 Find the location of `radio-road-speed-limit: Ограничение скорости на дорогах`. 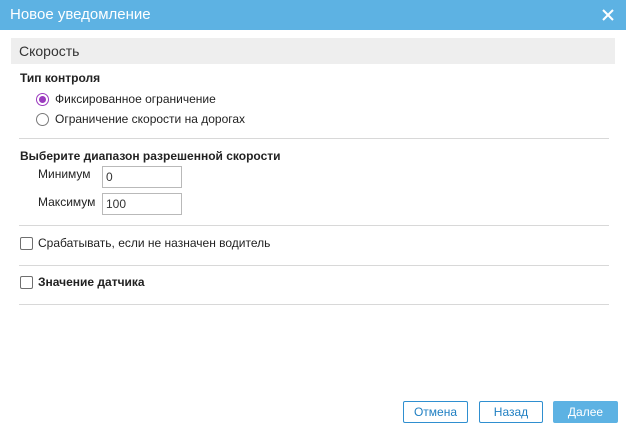

radio-road-speed-limit: Ограничение скорости на дорогах is located at coordinates (140, 119).